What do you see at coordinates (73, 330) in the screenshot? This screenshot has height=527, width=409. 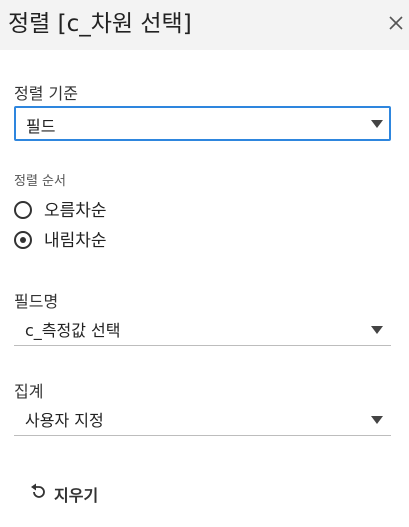 I see `field-name-value: c_측정값 선택` at bounding box center [73, 330].